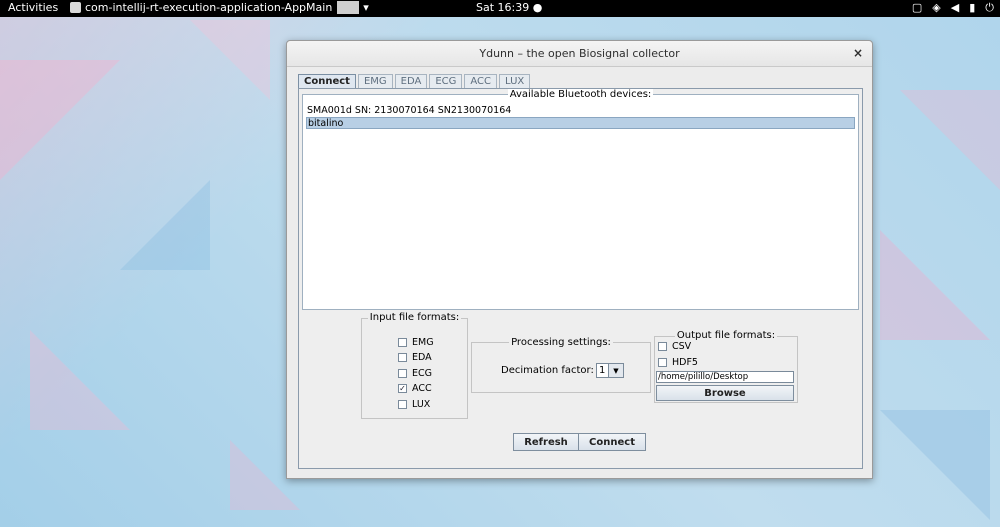 This screenshot has width=1000, height=527. I want to click on devices-legend: Available Bluetooth devices:, so click(580, 94).